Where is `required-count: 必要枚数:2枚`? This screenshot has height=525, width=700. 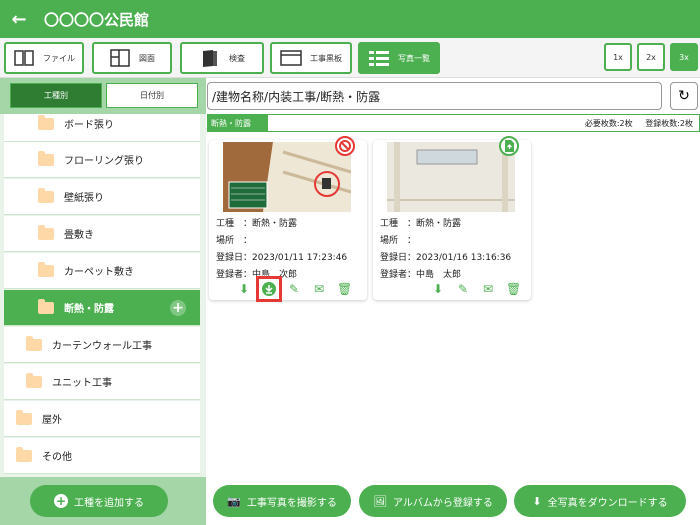
required-count: 必要枚数:2枚 is located at coordinates (608, 123).